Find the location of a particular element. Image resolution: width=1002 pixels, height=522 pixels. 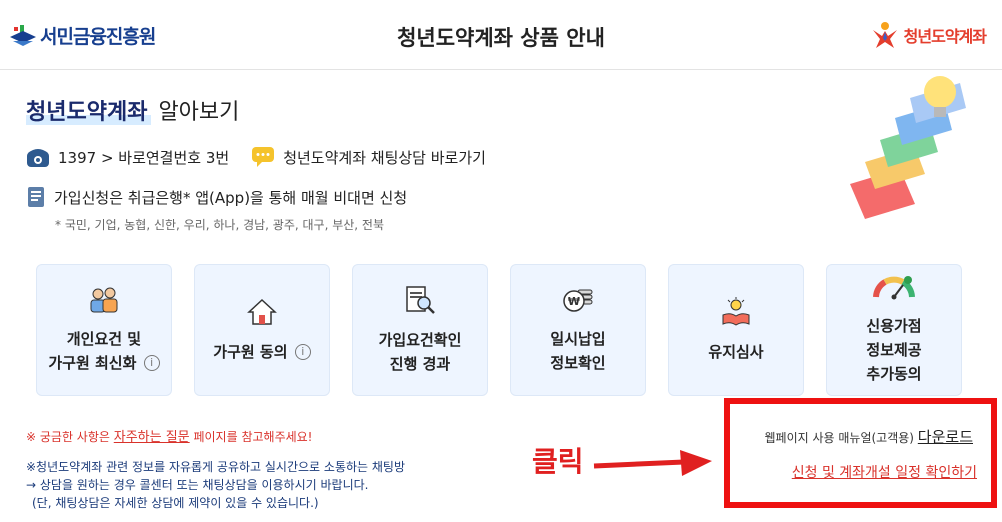

faq-note: ※ 궁금한 사항은 자주하는 질문 페이지를 참고해주세요! is located at coordinates (169, 435).